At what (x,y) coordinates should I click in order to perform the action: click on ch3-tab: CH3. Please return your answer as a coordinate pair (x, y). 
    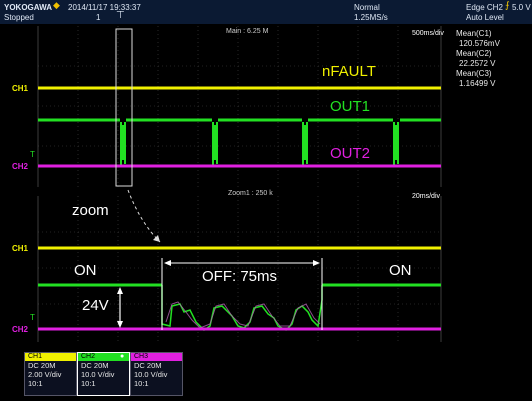
    Looking at the image, I should click on (156, 357).